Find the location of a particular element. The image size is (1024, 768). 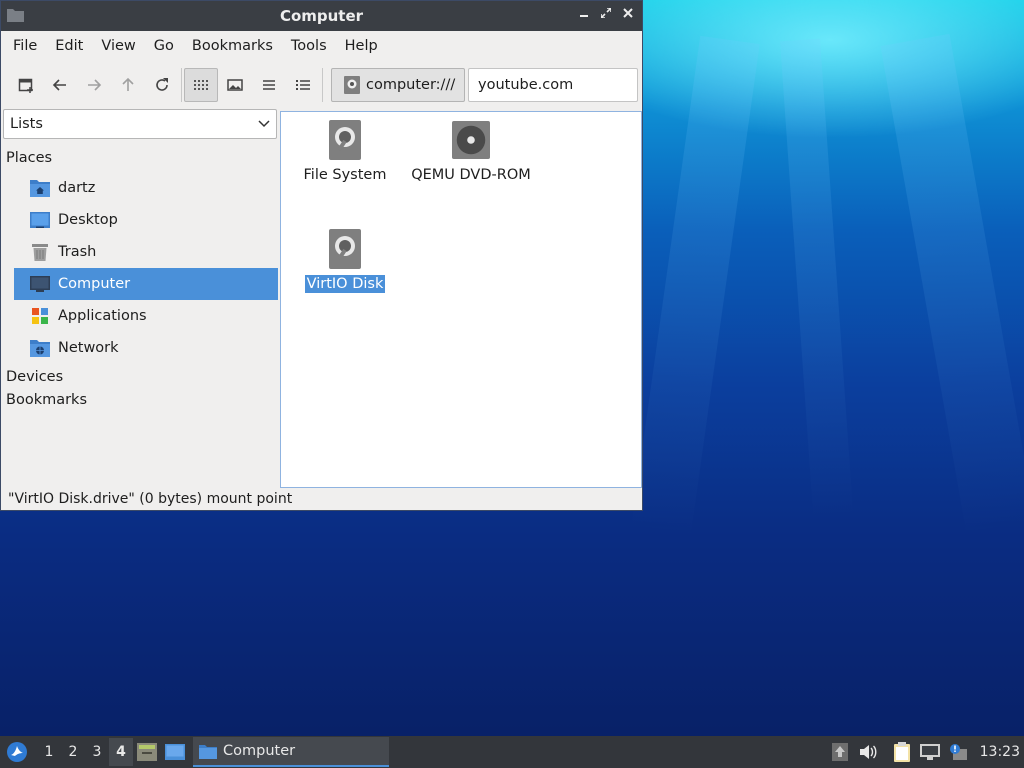

optical-drive-icon is located at coordinates (471, 140).